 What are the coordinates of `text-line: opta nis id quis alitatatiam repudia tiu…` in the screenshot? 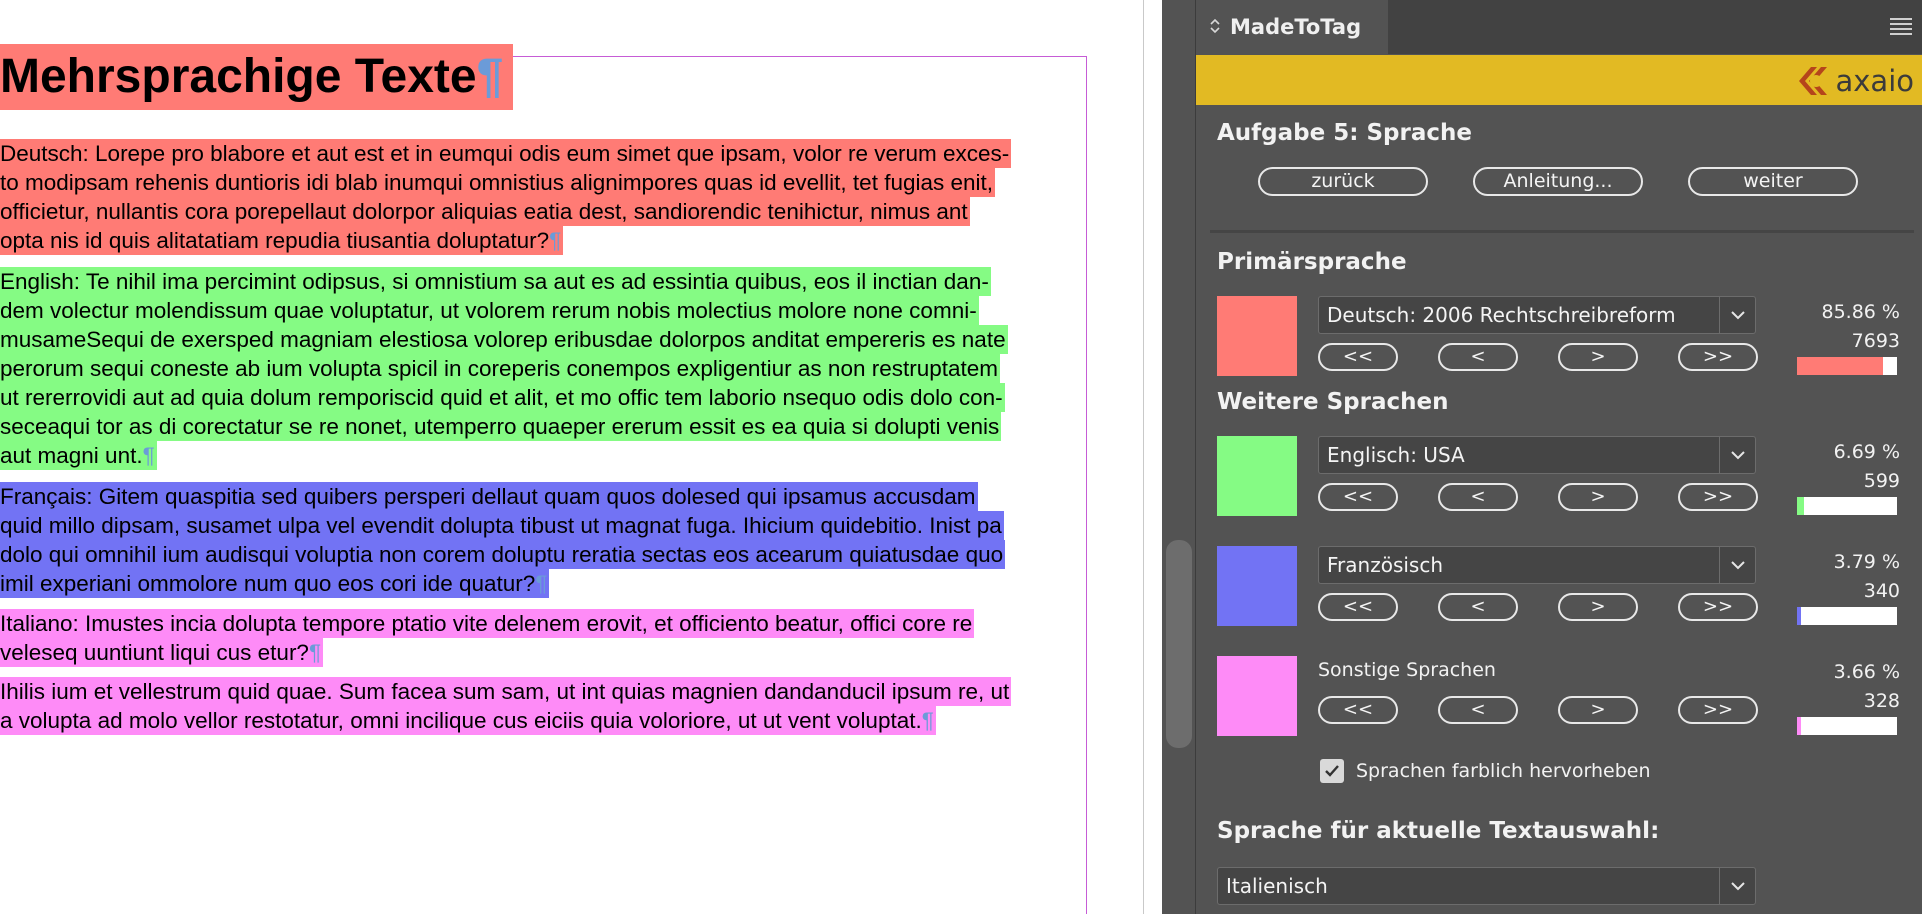 It's located at (282, 240).